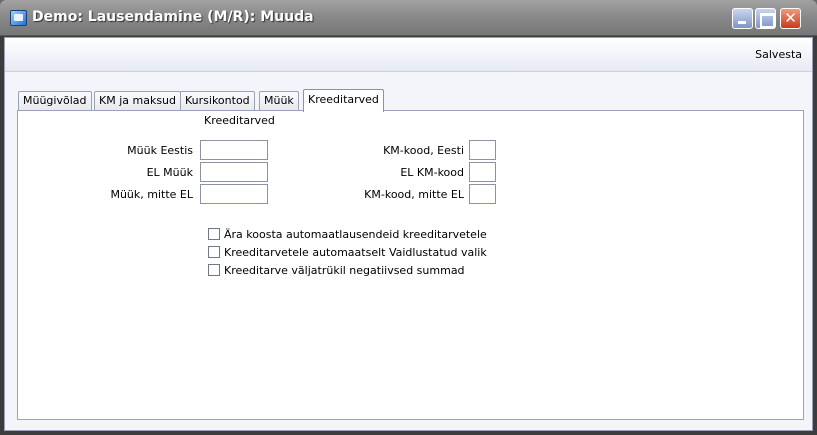  I want to click on close-glyph: ✕, so click(790, 18).